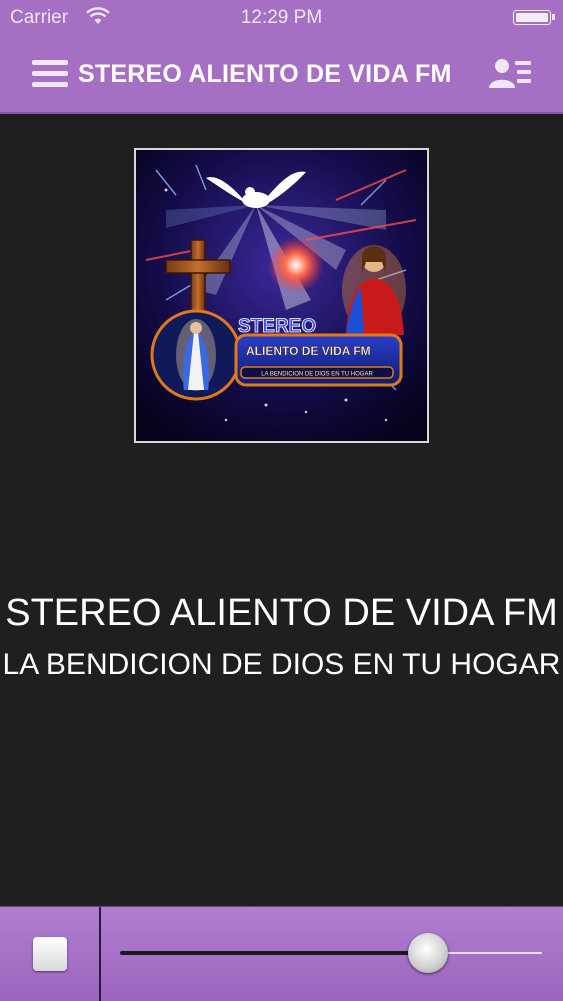 The height and width of the screenshot is (1001, 563). I want to click on page-title: STEREO ALIENTO DE VIDA FM, so click(265, 74).